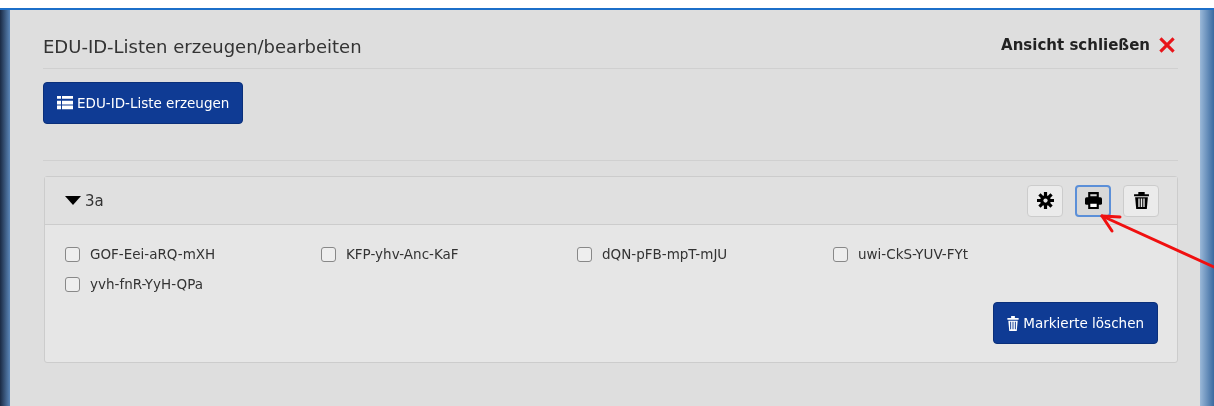 The image size is (1214, 406). I want to click on edu-id-label: dQN-pFB-mpT-mJU, so click(665, 254).